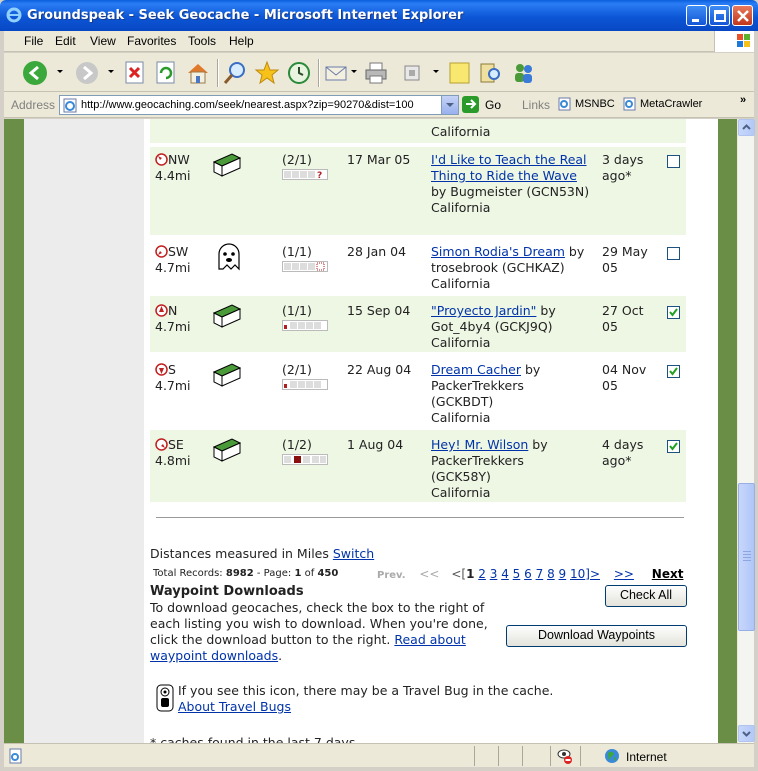 Image resolution: width=758 pixels, height=771 pixels. I want to click on discuss-button, so click(459, 73).